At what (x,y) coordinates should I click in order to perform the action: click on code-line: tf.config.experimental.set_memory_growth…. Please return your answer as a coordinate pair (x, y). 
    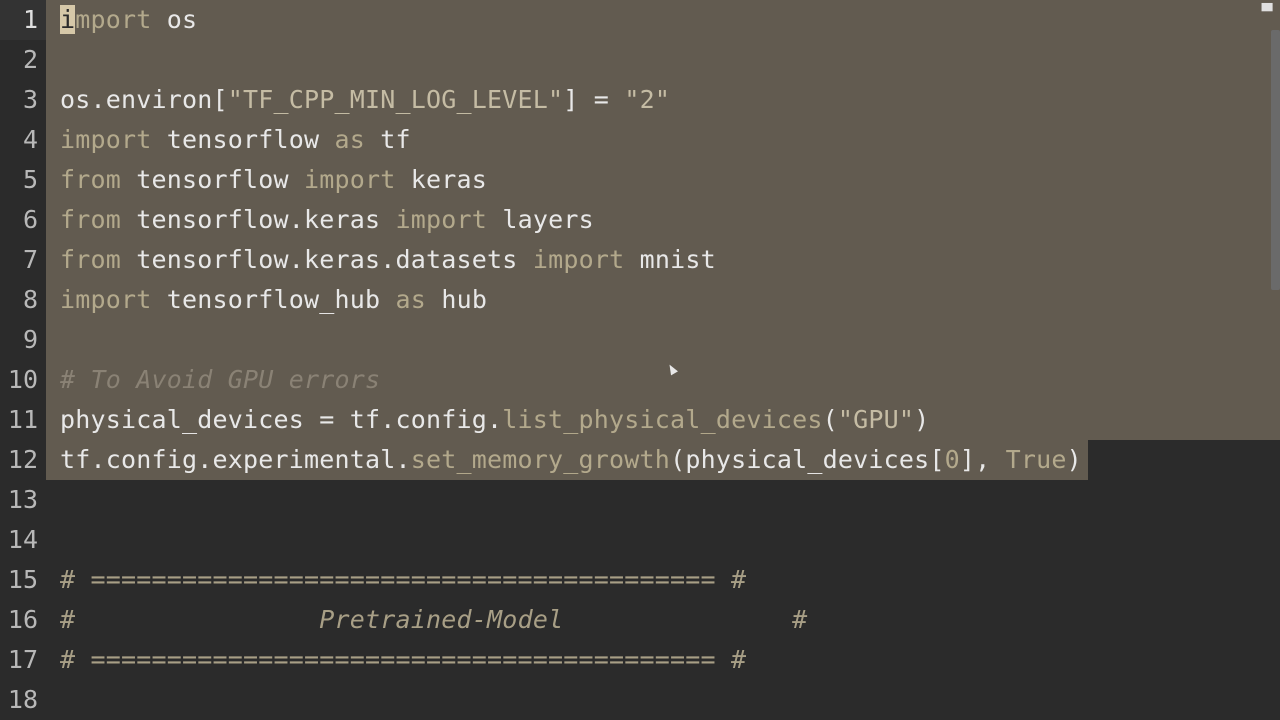
    Looking at the image, I should click on (571, 460).